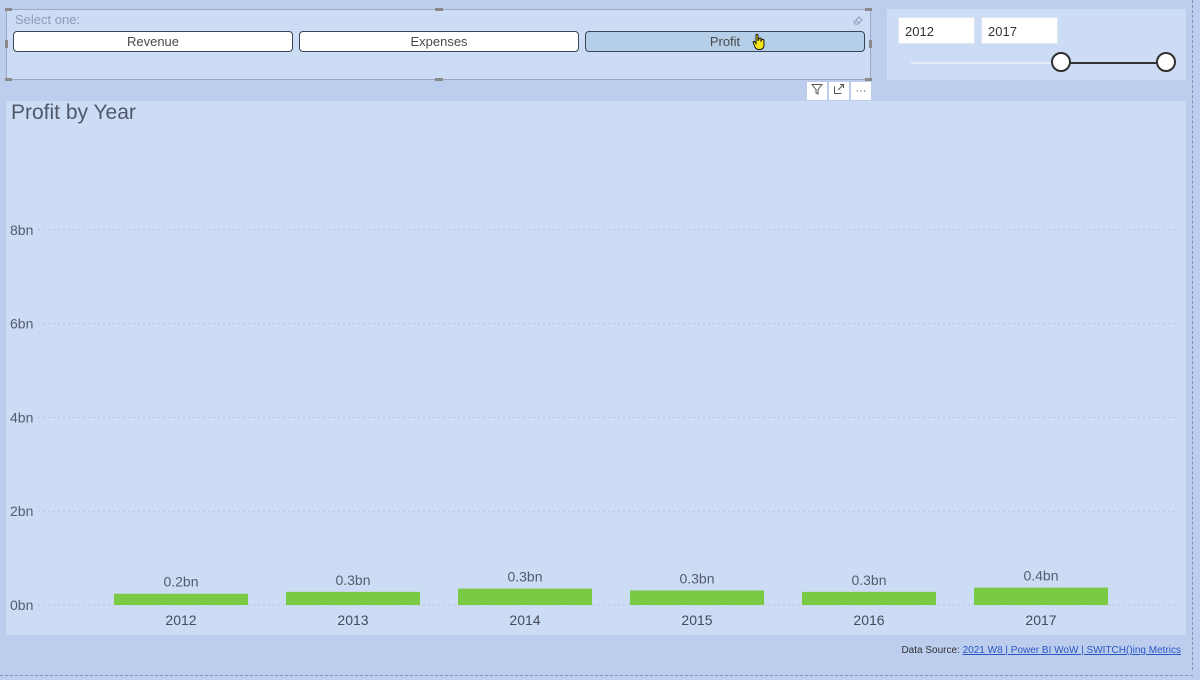  I want to click on more-options-button: ···, so click(861, 91).